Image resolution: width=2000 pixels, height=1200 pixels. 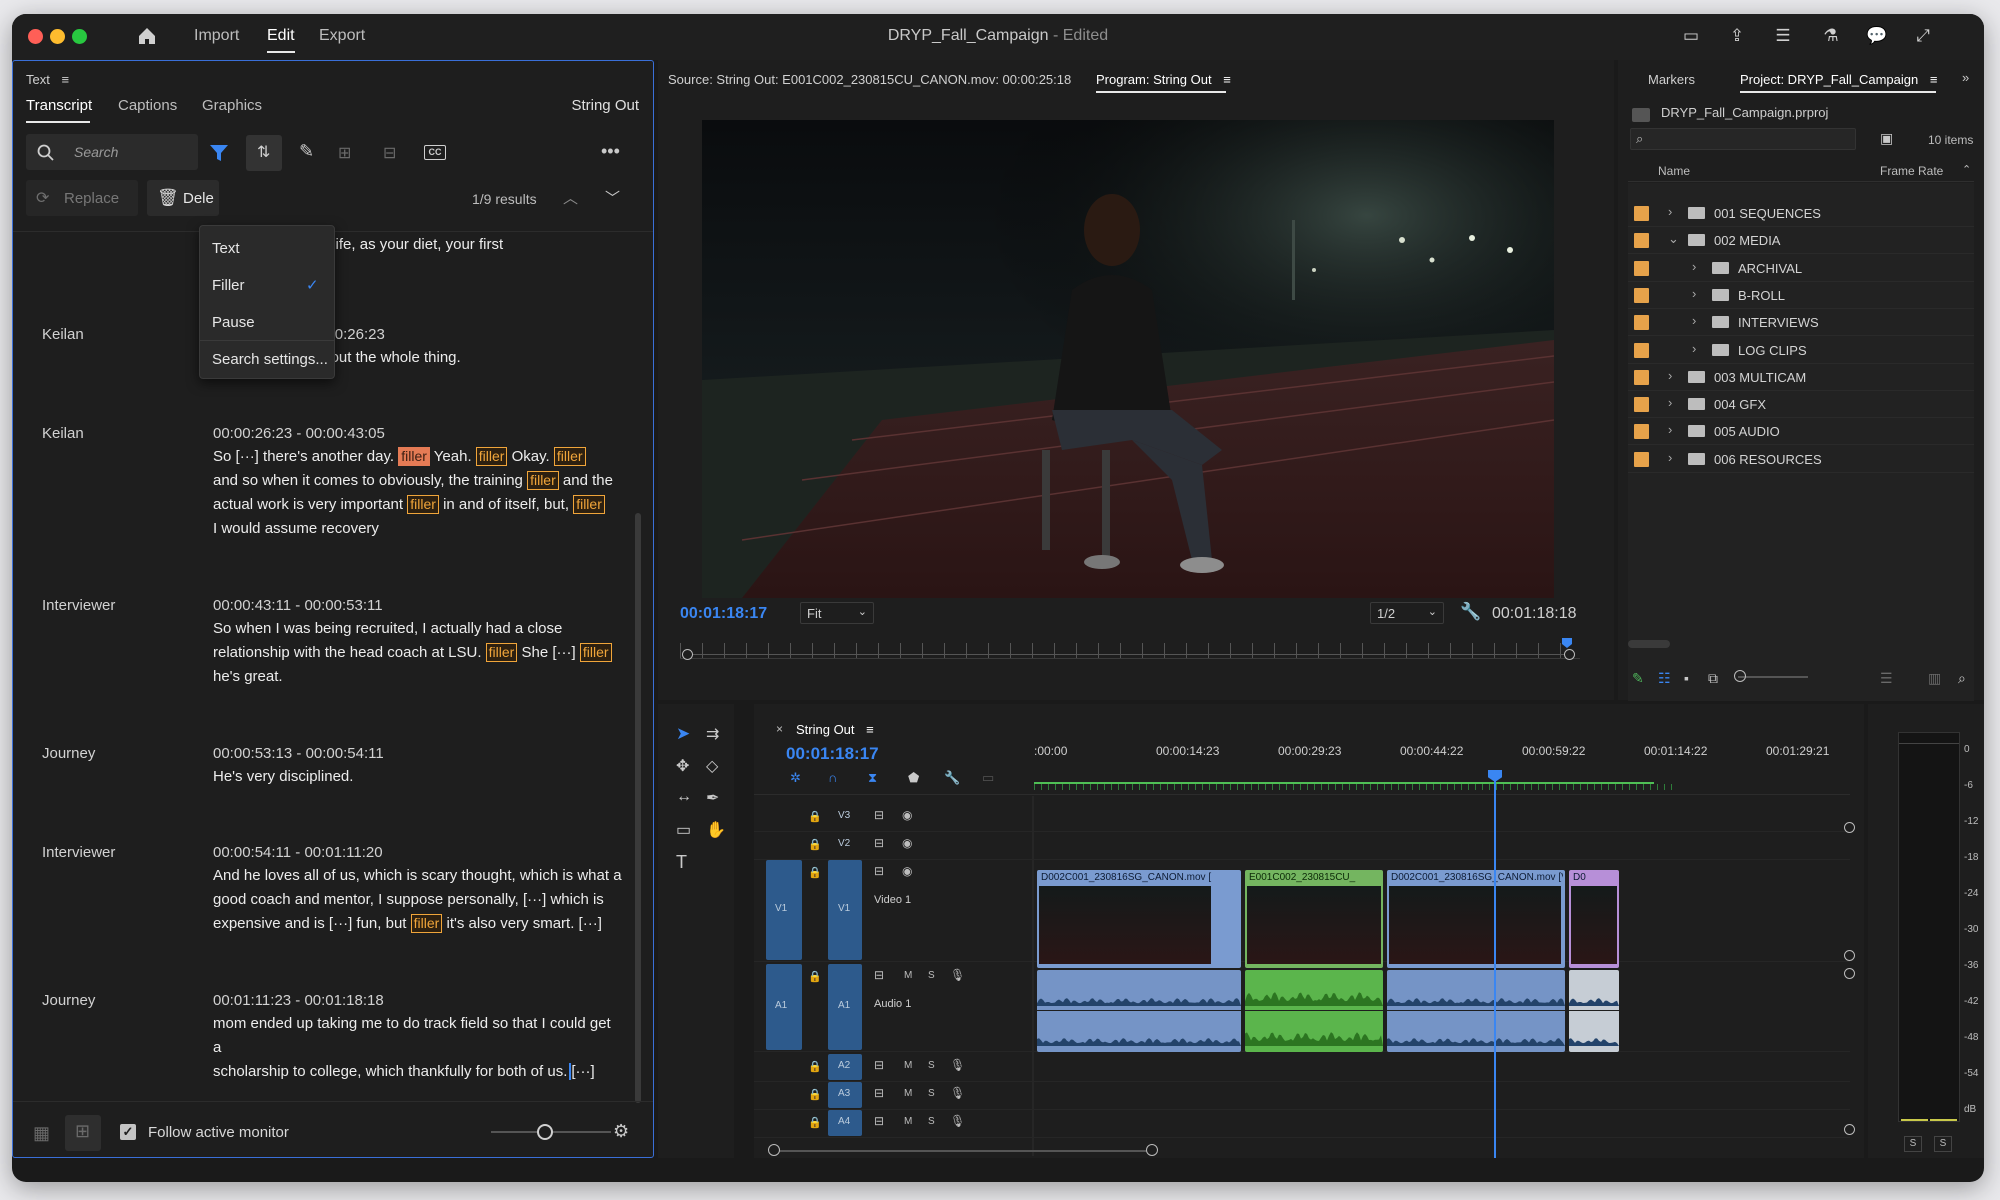 I want to click on wrench-icon: 🔧, so click(x=1470, y=612).